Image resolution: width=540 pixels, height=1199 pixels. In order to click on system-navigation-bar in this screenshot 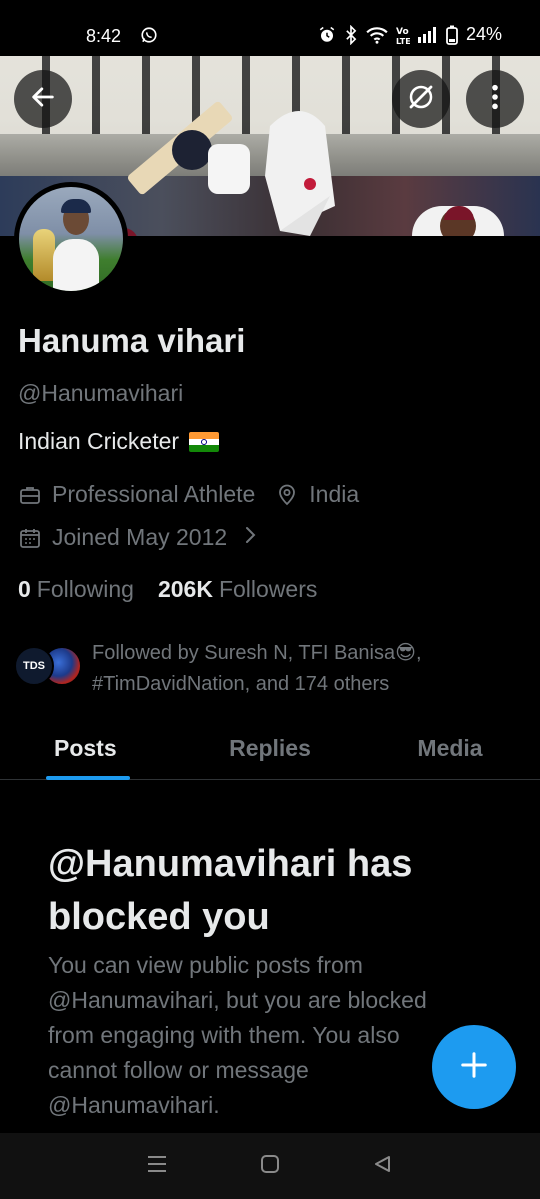, I will do `click(270, 1166)`.